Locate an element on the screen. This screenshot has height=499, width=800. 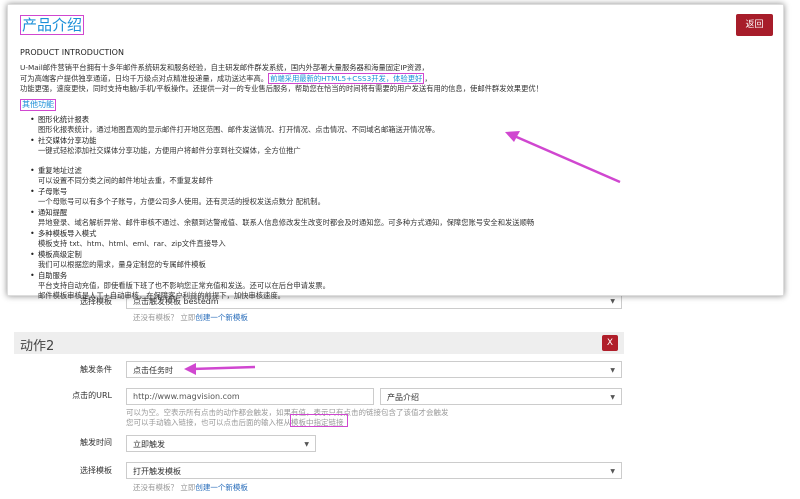
hint-top: 还没有模板？ 立即创建一个新模板 is located at coordinates (190, 317).